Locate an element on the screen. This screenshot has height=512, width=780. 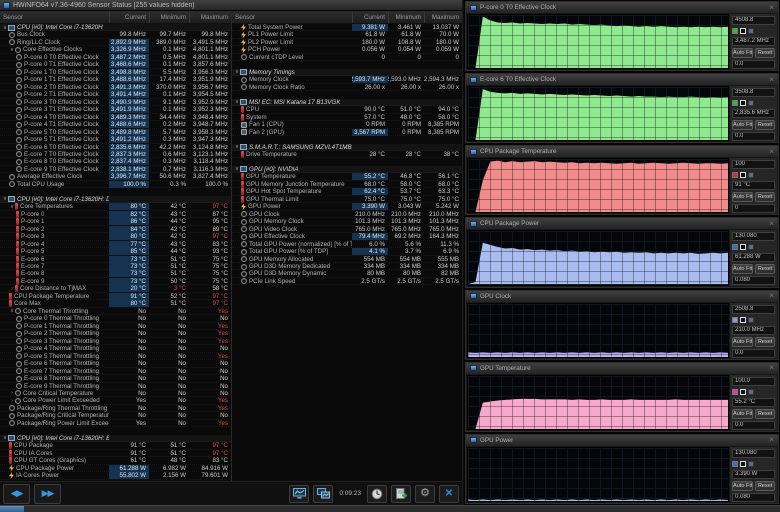
sensor-row: E-core 6 Thermal Throttling No No No is located at coordinates (115, 364).